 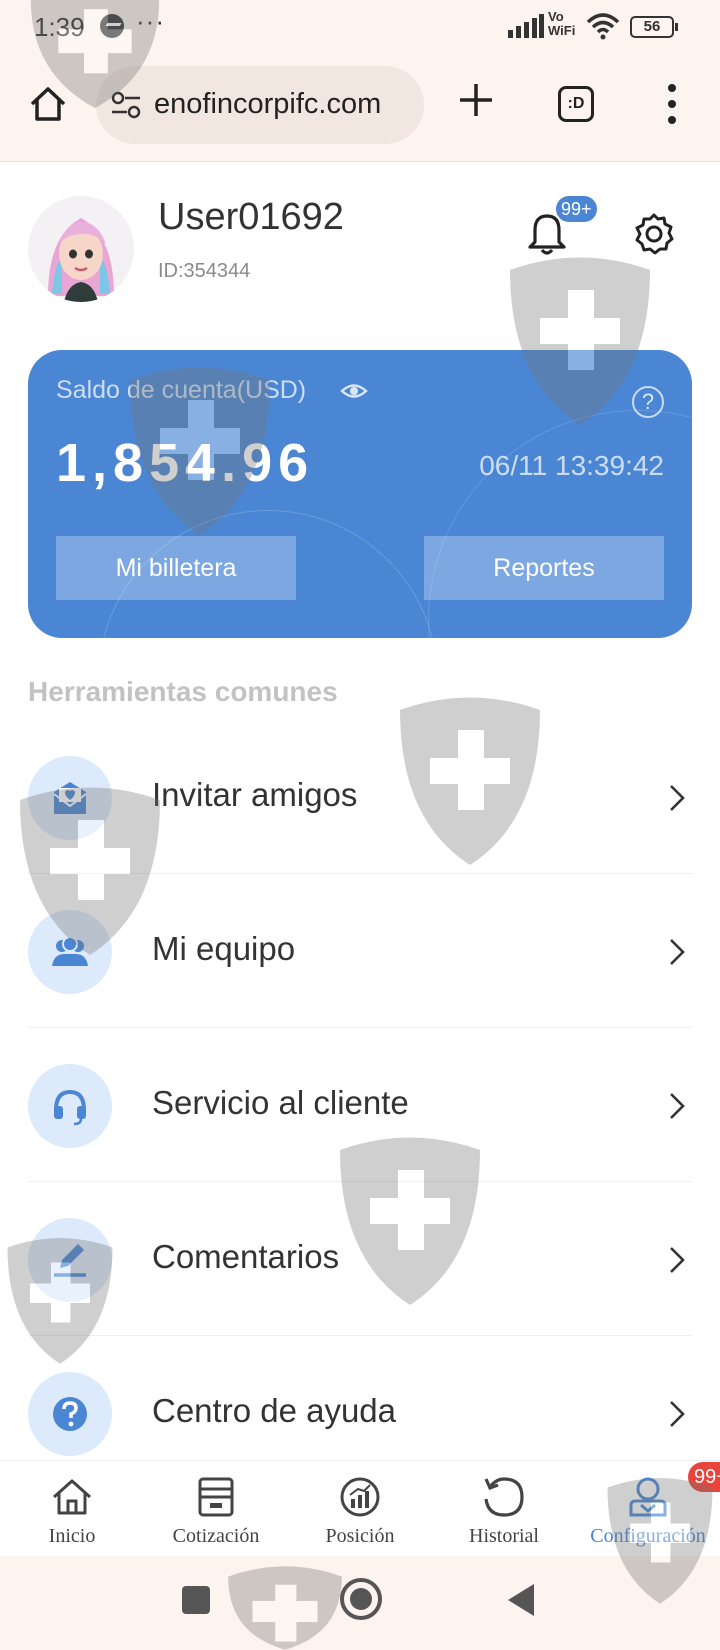 I want to click on history-icon, so click(x=504, y=1497).